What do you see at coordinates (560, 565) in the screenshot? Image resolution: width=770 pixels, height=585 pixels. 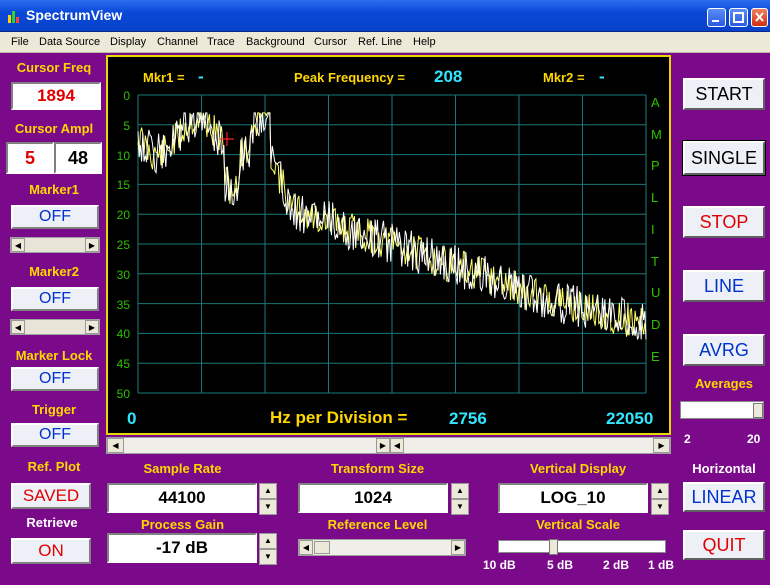 I see `vertical-scale-tick-5db: 5 dB` at bounding box center [560, 565].